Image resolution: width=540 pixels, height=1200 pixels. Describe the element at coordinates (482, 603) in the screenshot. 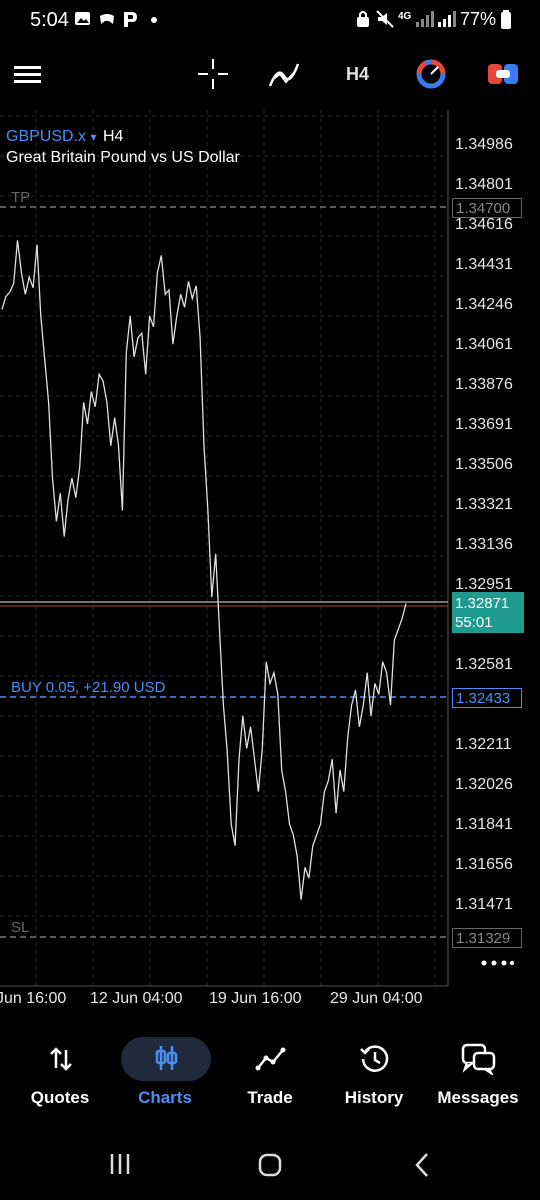

I see `current-price: 1.32871` at that location.